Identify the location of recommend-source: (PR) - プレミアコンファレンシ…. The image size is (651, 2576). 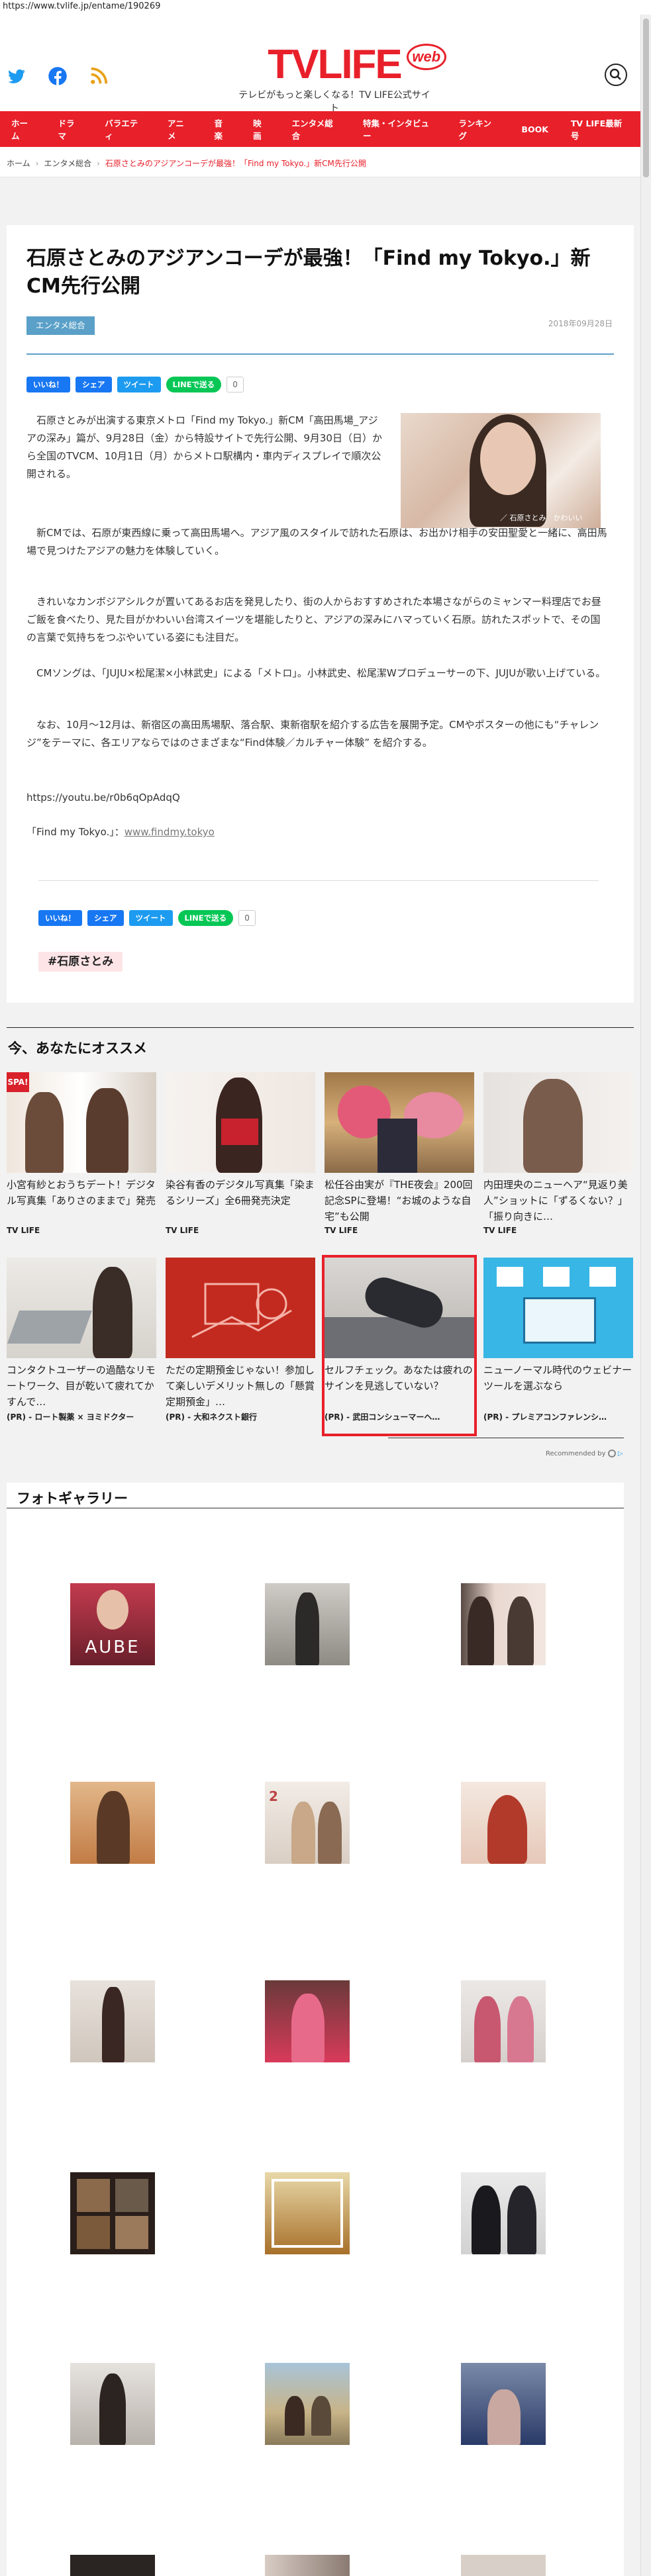
(545, 1417).